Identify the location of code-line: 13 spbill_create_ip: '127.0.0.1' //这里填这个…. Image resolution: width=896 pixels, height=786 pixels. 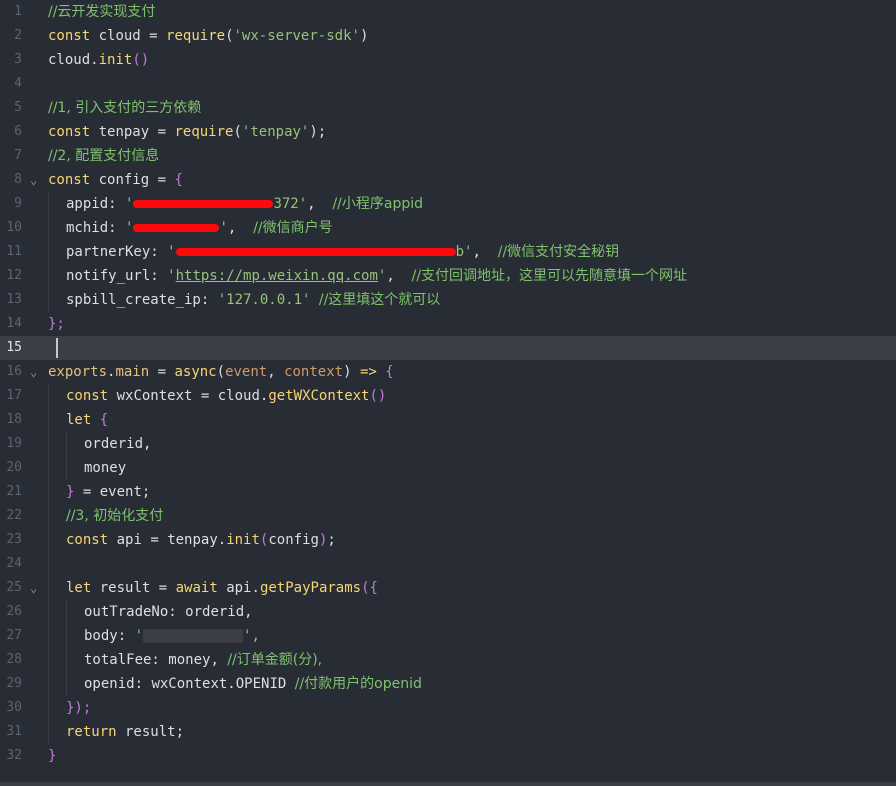
(448, 300).